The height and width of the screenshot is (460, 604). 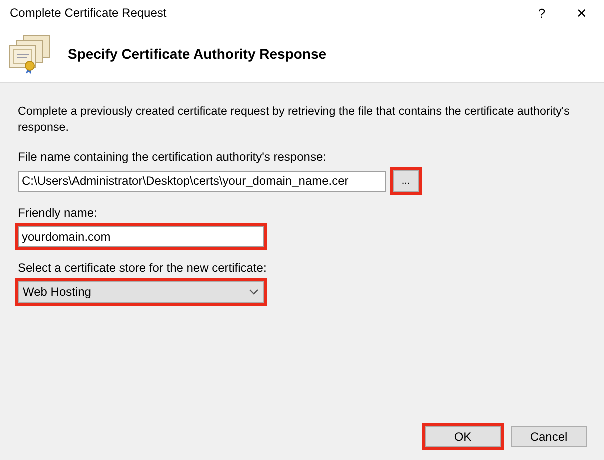 I want to click on close-button: ✕, so click(x=582, y=13).